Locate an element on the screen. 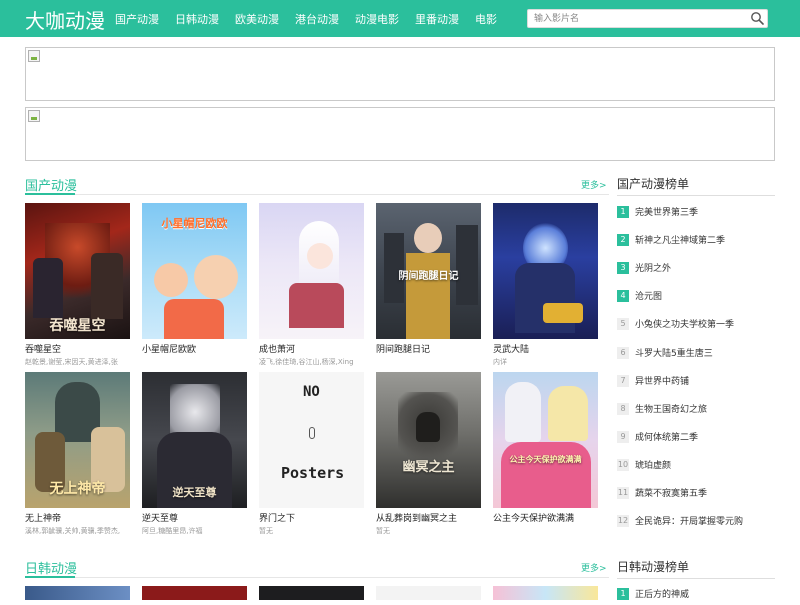  rank-item-name: 琥珀虚颜 is located at coordinates (653, 464).